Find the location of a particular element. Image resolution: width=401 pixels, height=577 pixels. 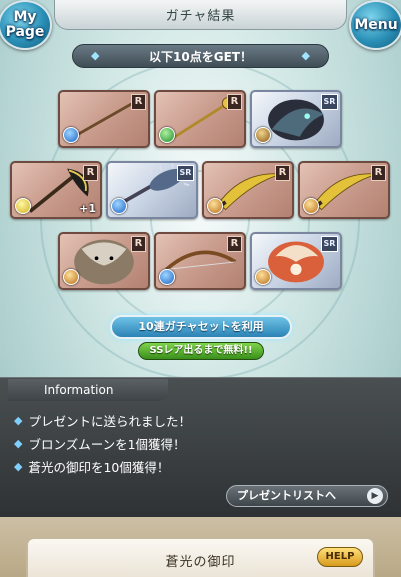

information-text: プレゼントに送られました！ is located at coordinates (109, 421).